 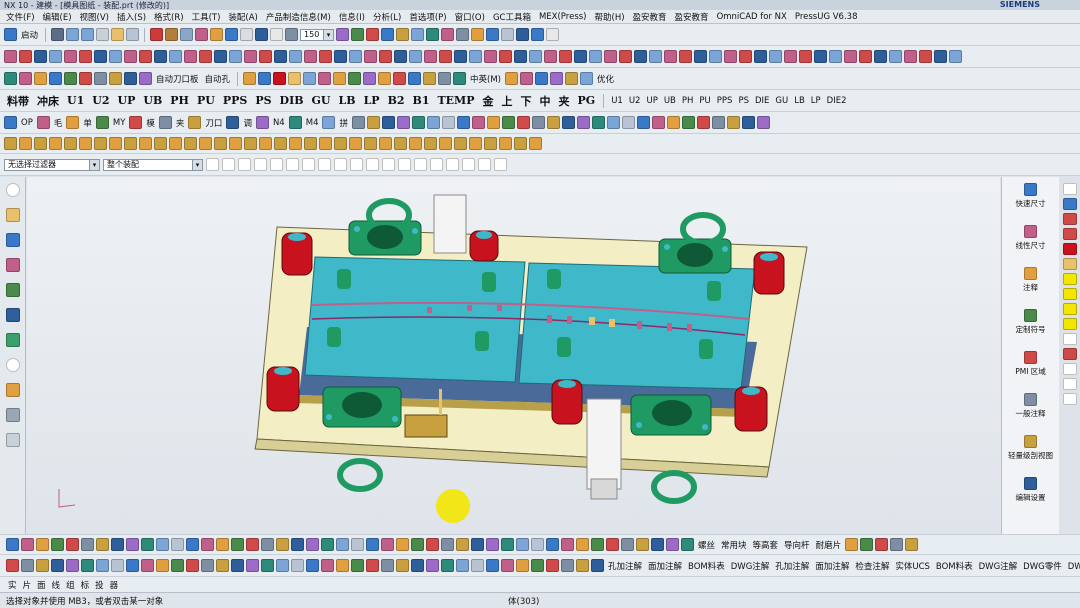 What do you see at coordinates (12, 315) in the screenshot?
I see `web-browser-icon` at bounding box center [12, 315].